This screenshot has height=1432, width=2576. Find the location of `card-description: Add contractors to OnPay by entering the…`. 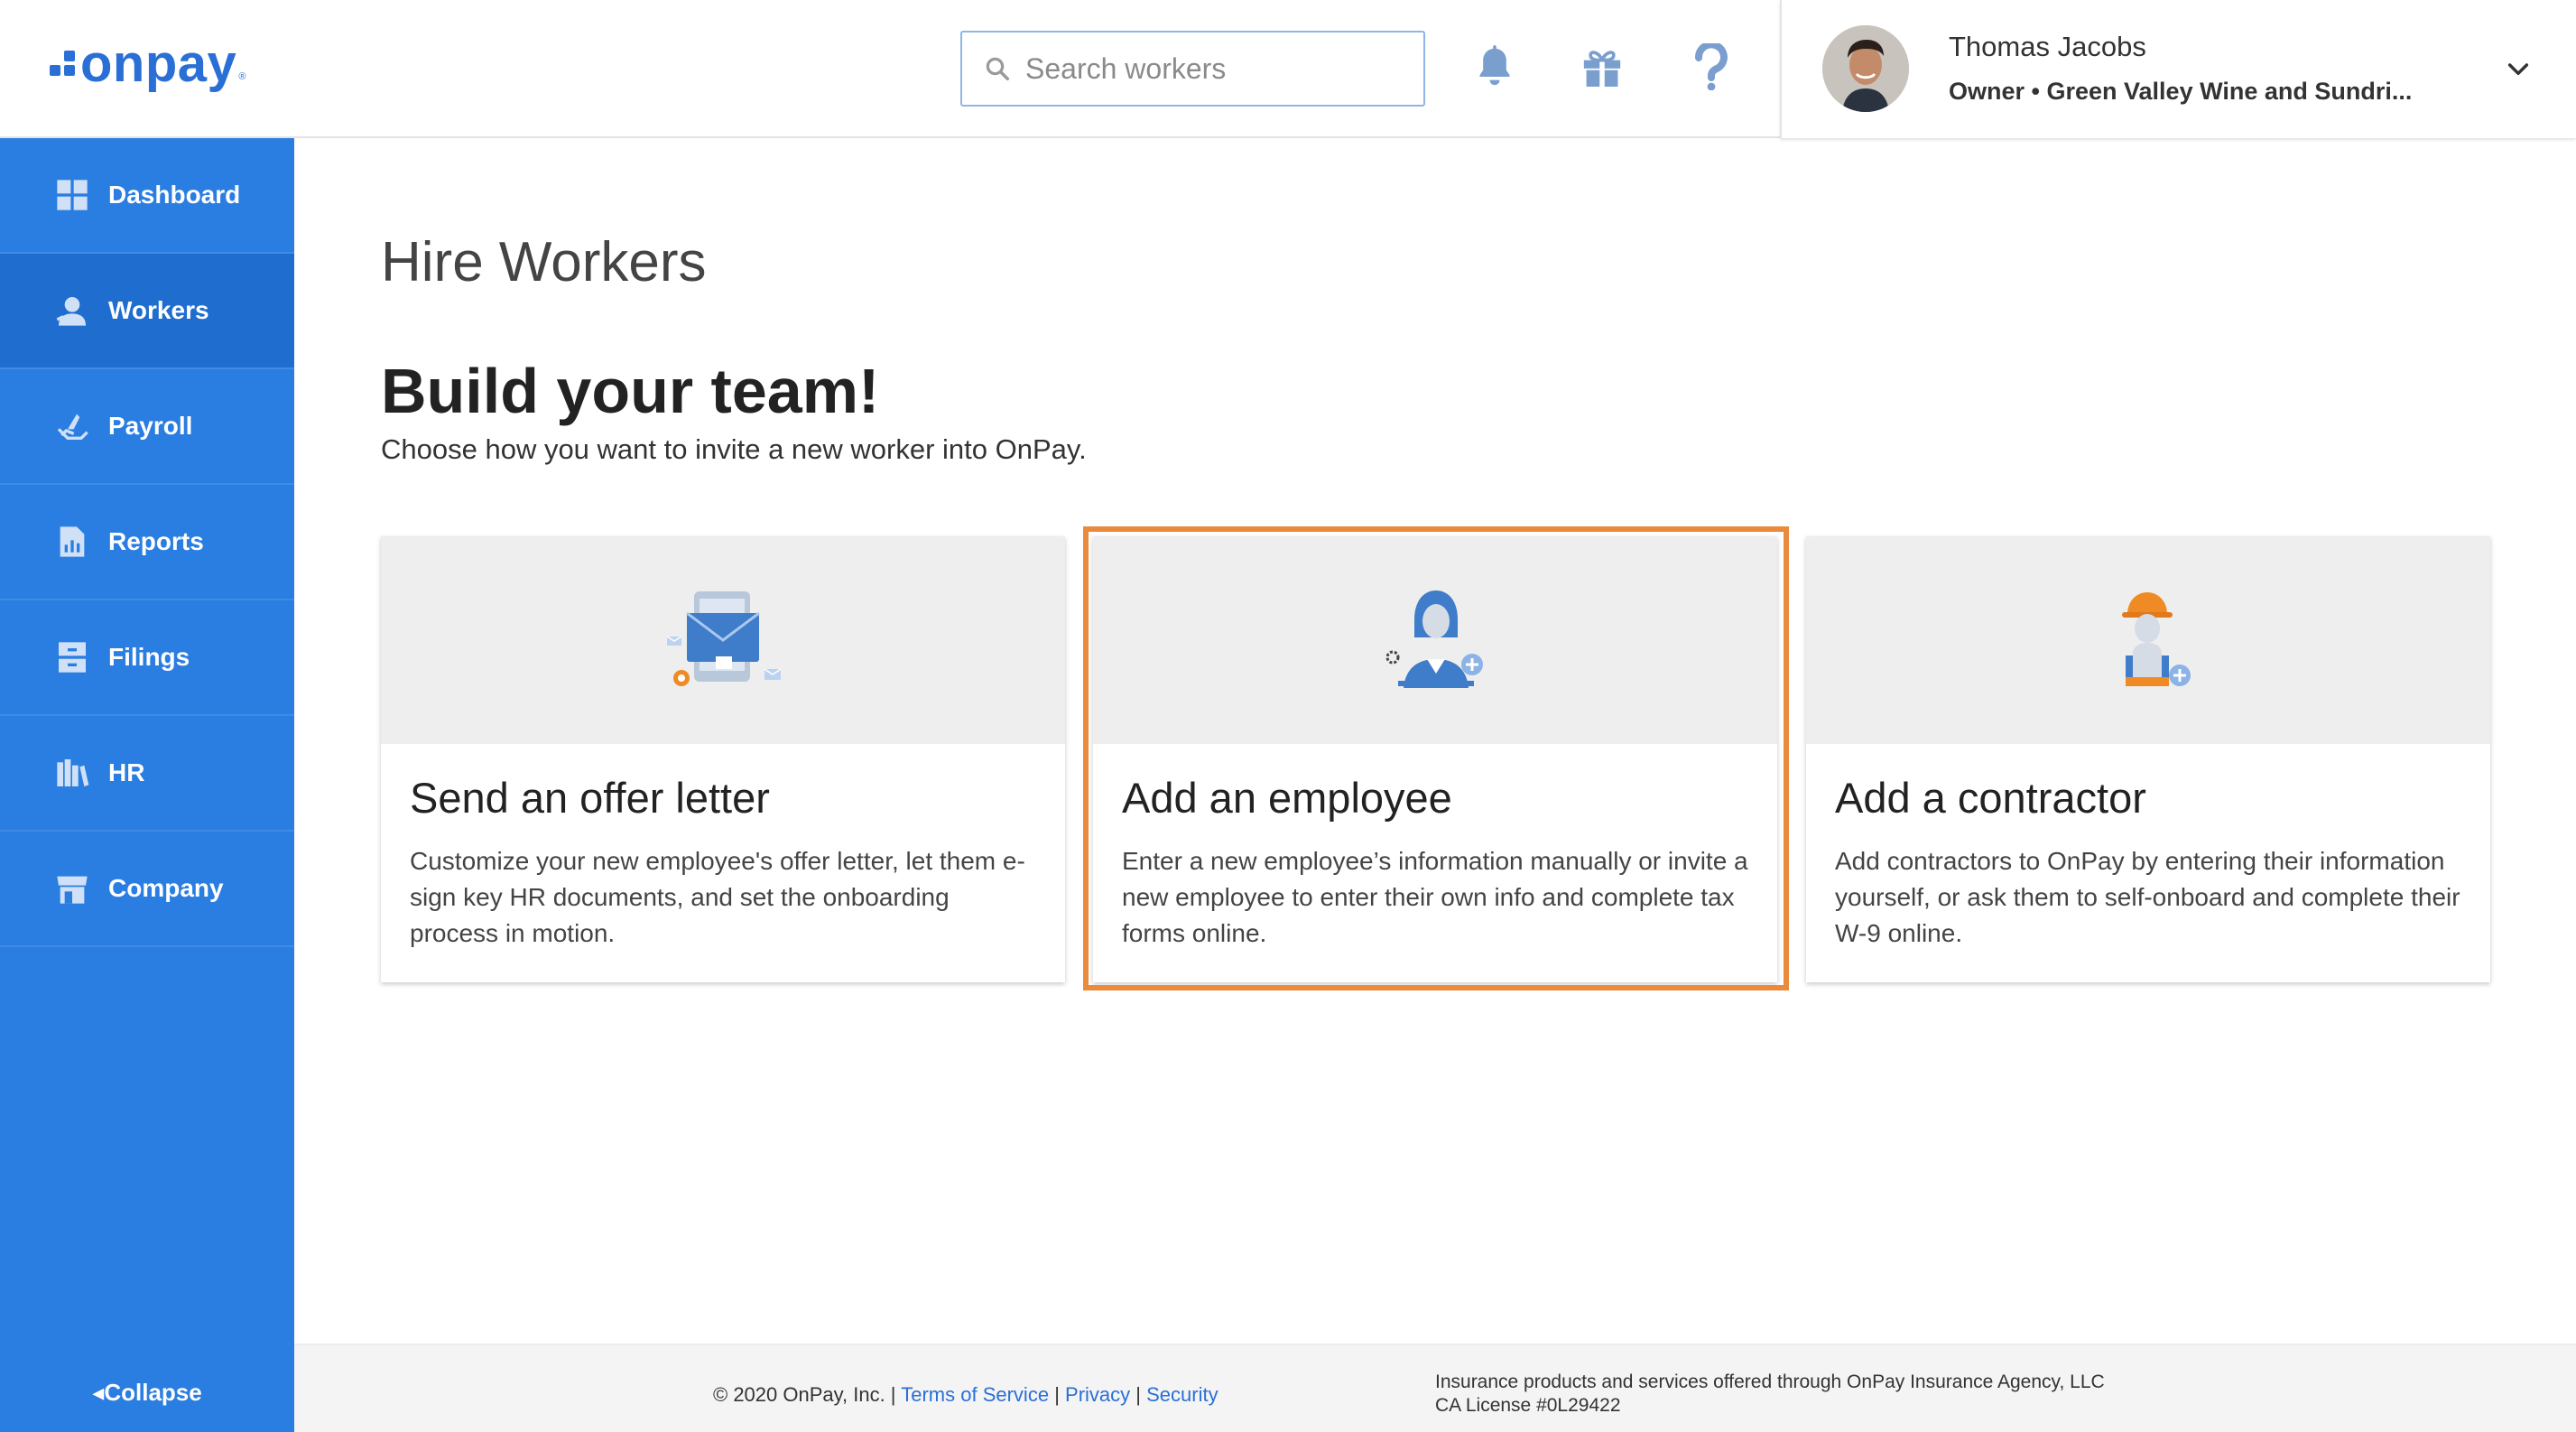

card-description: Add contractors to OnPay by entering the… is located at coordinates (2147, 897).